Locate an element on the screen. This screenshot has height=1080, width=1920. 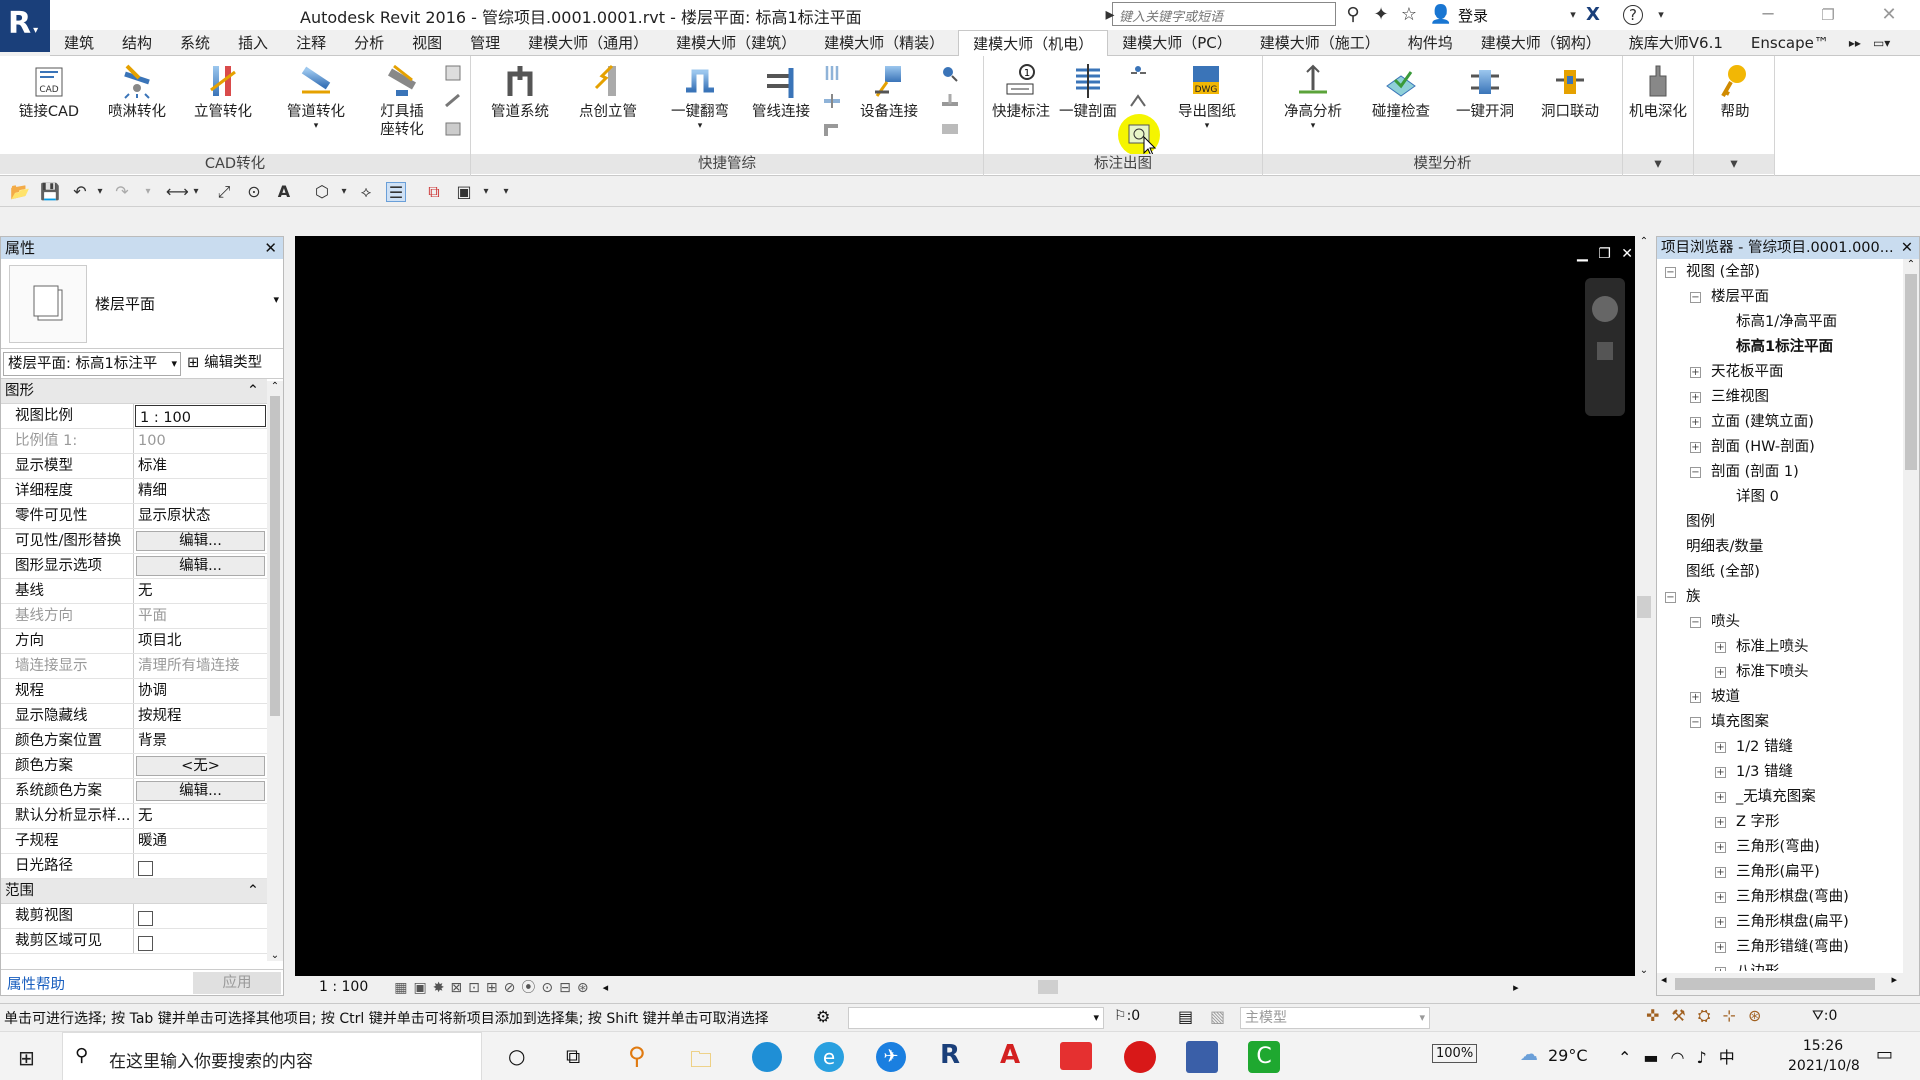
group-graphics: 图形 ⌃ is located at coordinates (134, 391).